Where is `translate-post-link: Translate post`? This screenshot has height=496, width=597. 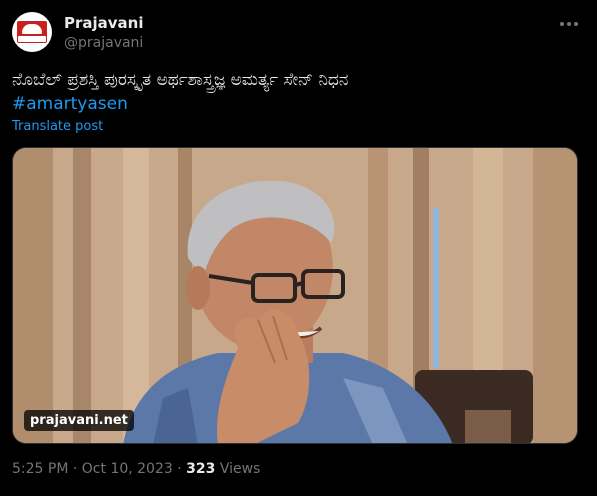 translate-post-link: Translate post is located at coordinates (57, 126).